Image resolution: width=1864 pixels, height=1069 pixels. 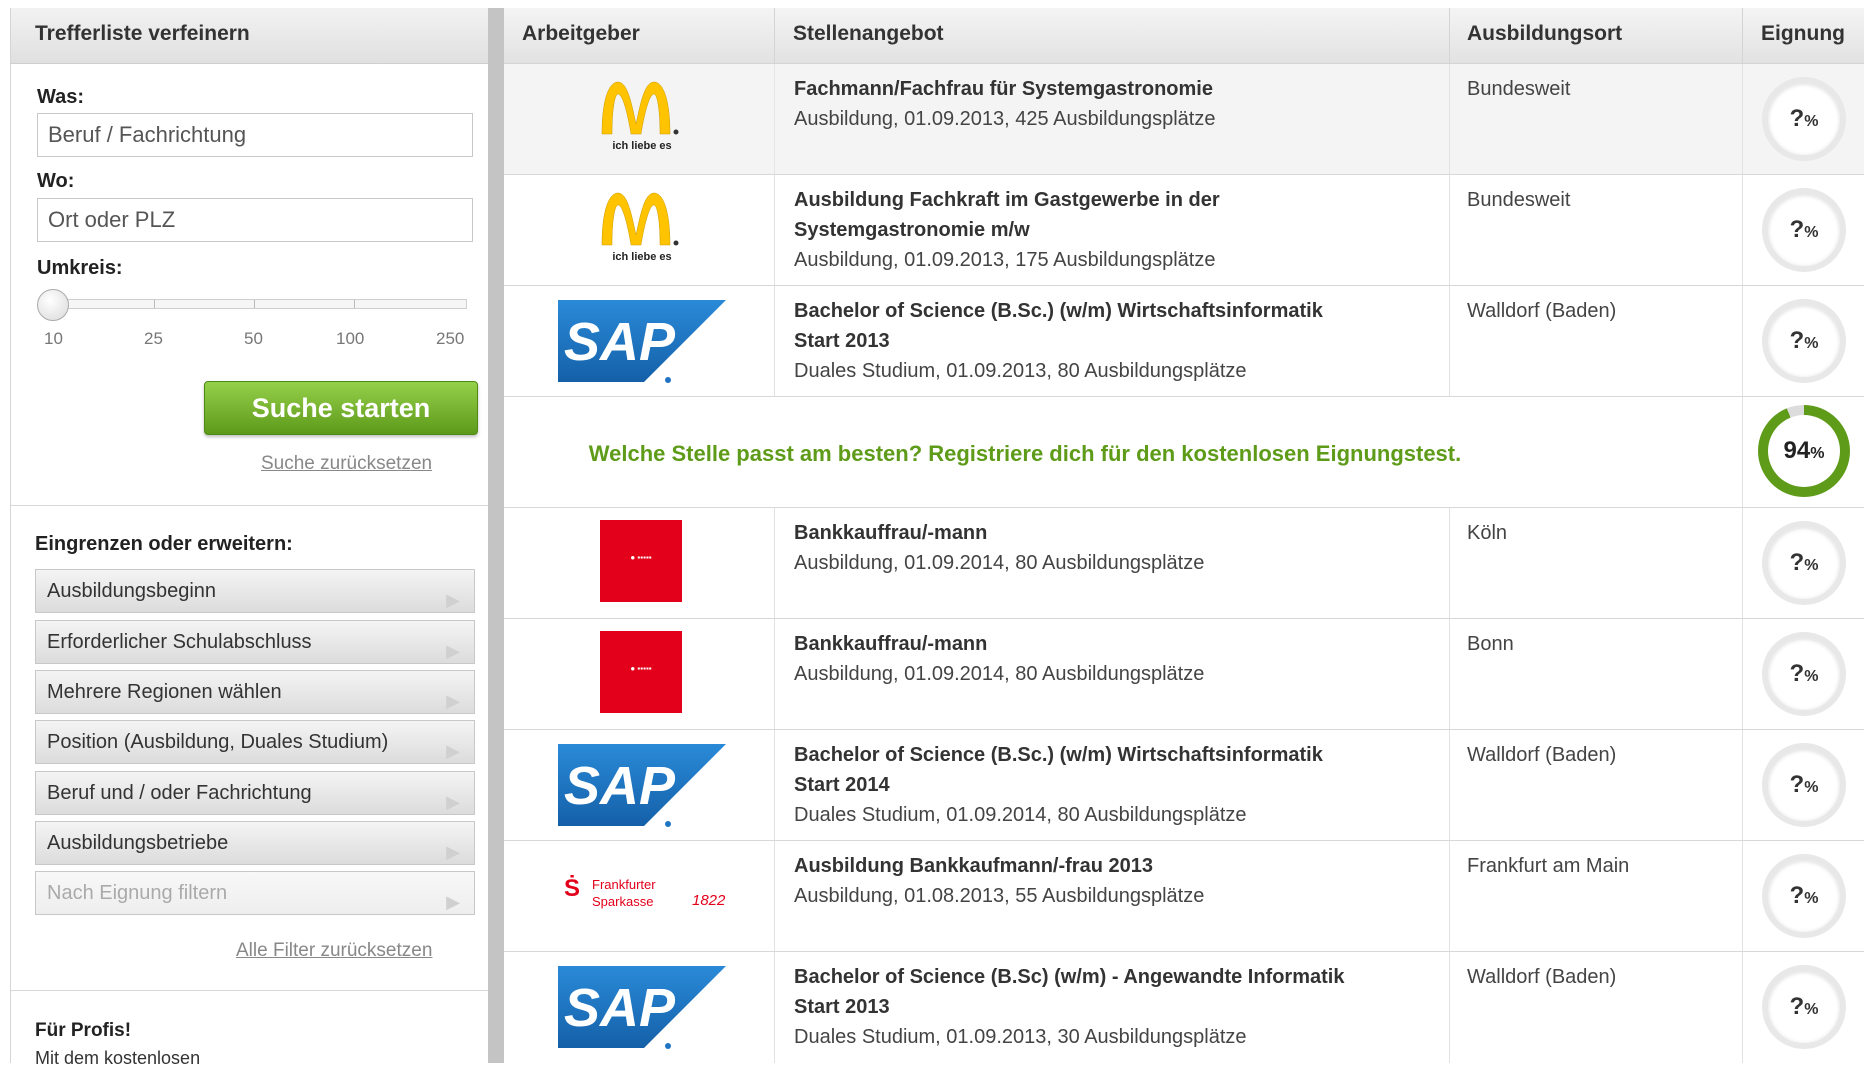 What do you see at coordinates (1803, 34) in the screenshot?
I see `column-header-fit: Eignung` at bounding box center [1803, 34].